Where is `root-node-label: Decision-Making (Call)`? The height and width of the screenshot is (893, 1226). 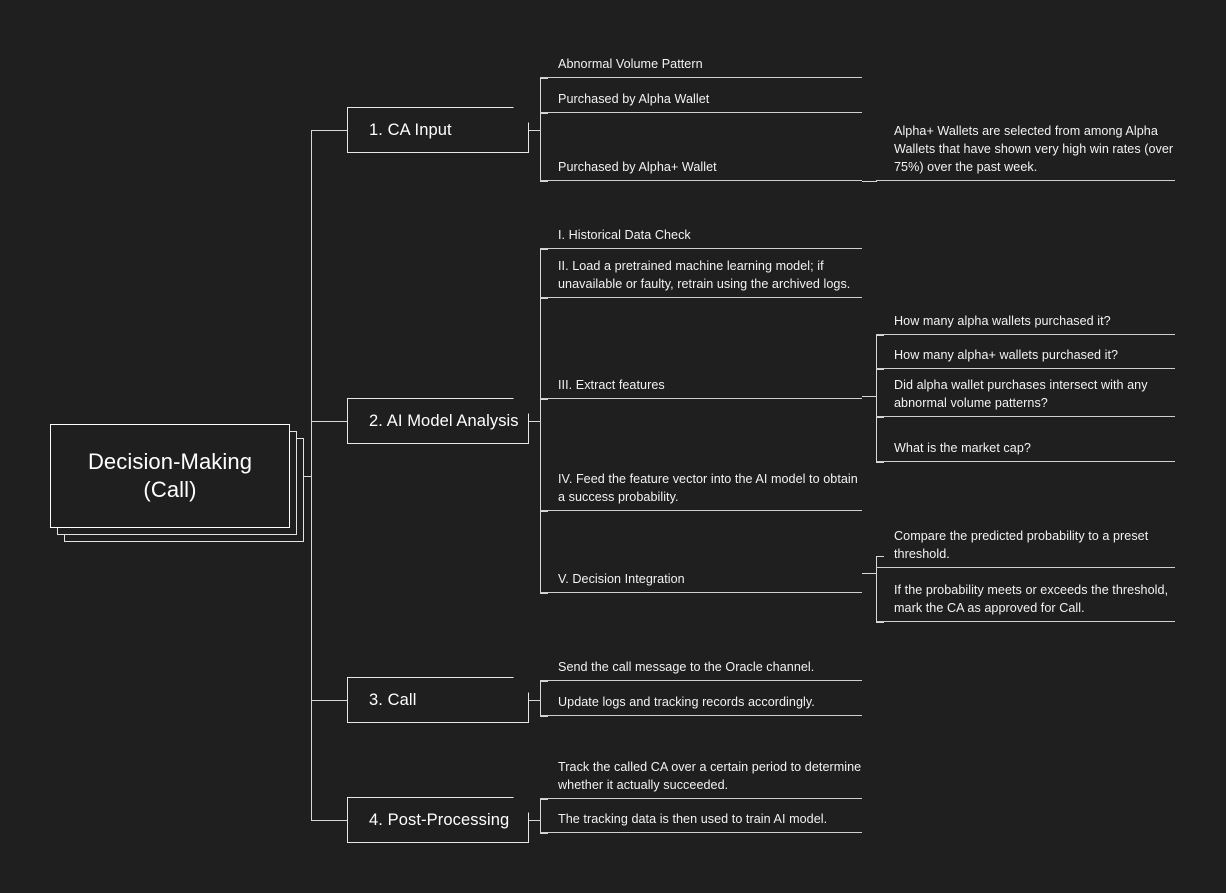
root-node-label: Decision-Making (Call) is located at coordinates (170, 475).